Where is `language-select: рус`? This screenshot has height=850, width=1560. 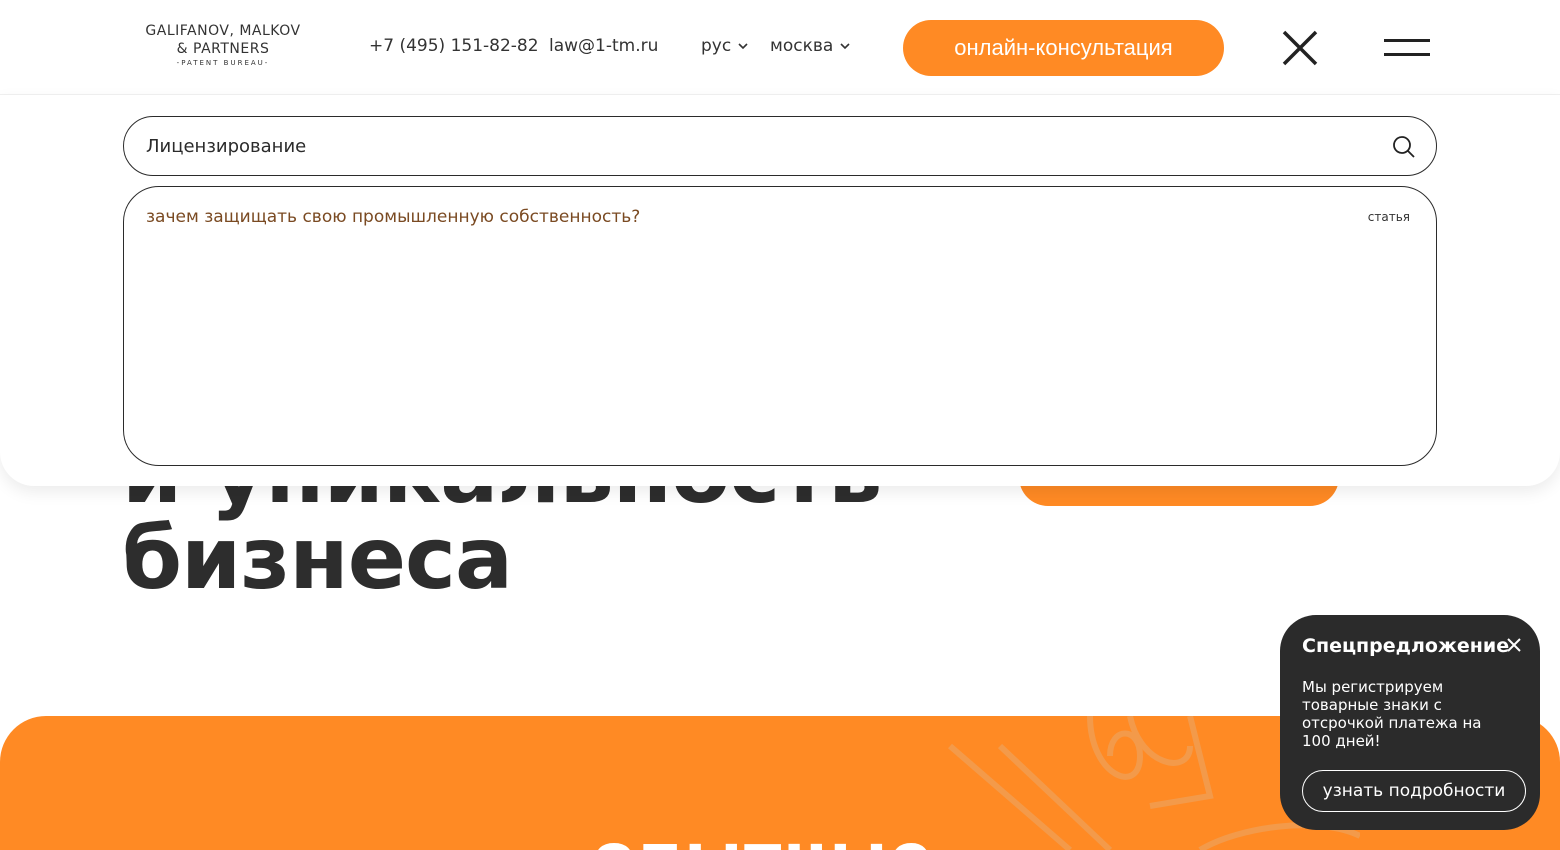
language-select: рус is located at coordinates (725, 46).